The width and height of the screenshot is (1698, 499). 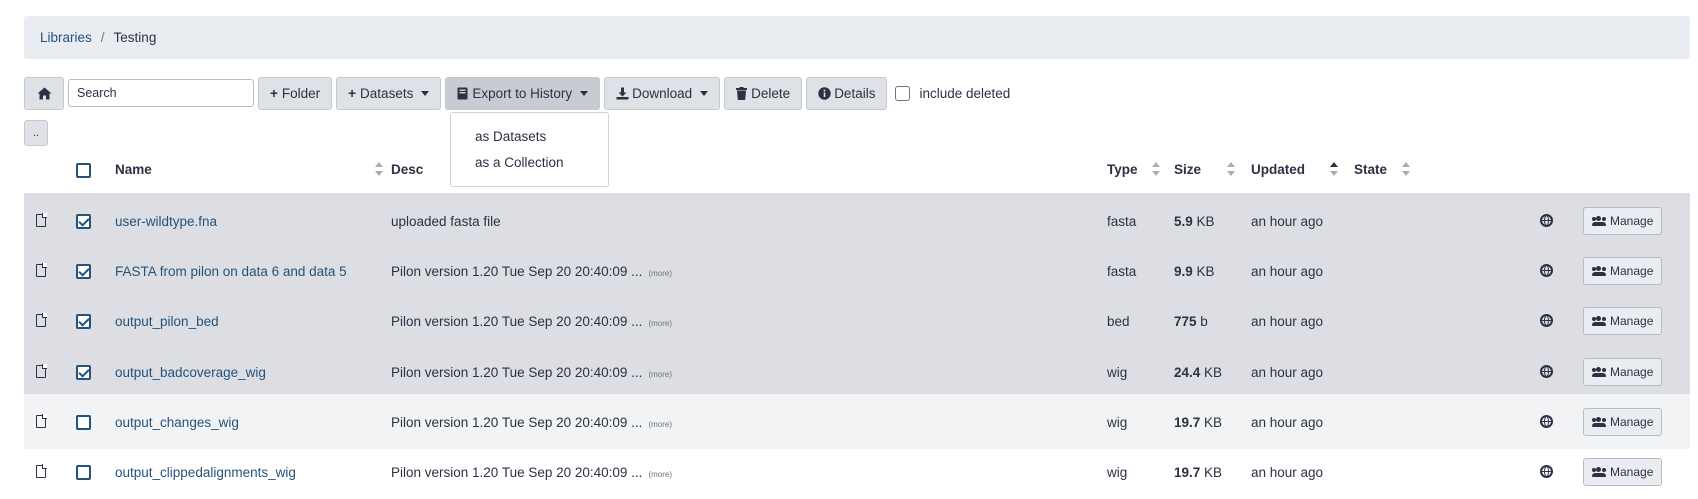 What do you see at coordinates (662, 93) in the screenshot?
I see `download-button: Download` at bounding box center [662, 93].